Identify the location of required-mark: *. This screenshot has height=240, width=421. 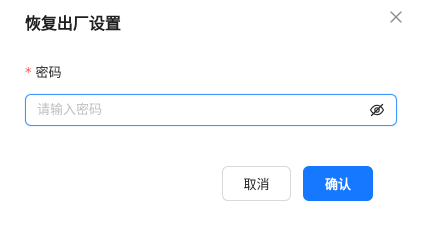
(28, 73).